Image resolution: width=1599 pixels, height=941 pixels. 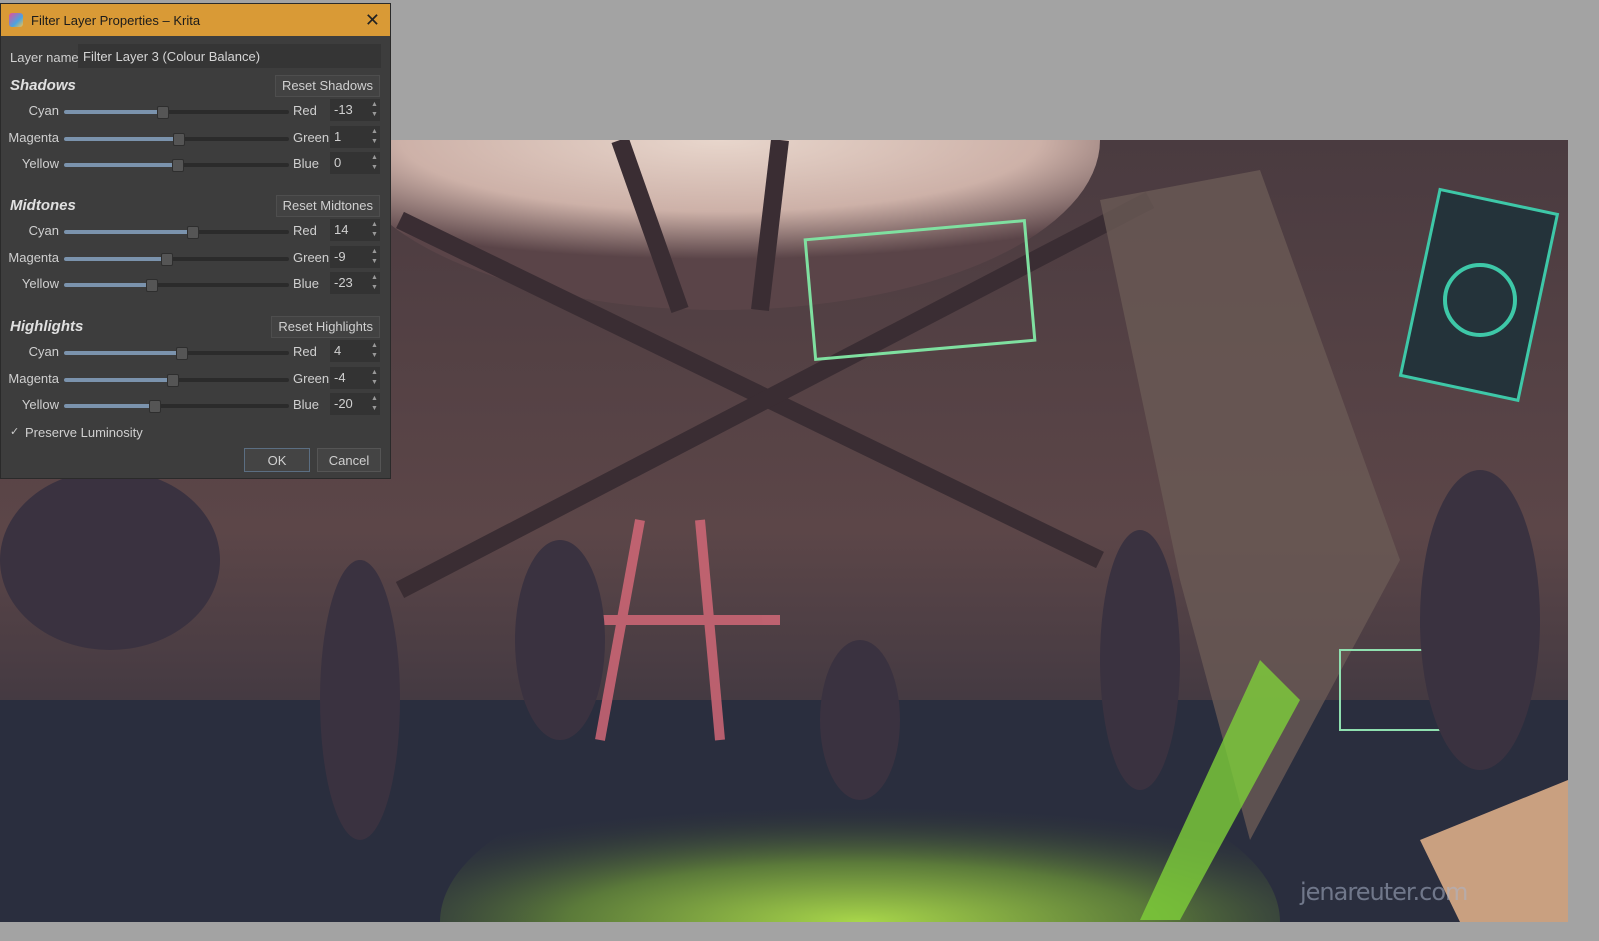 What do you see at coordinates (176, 112) in the screenshot?
I see `shadows-cyan-red-slider` at bounding box center [176, 112].